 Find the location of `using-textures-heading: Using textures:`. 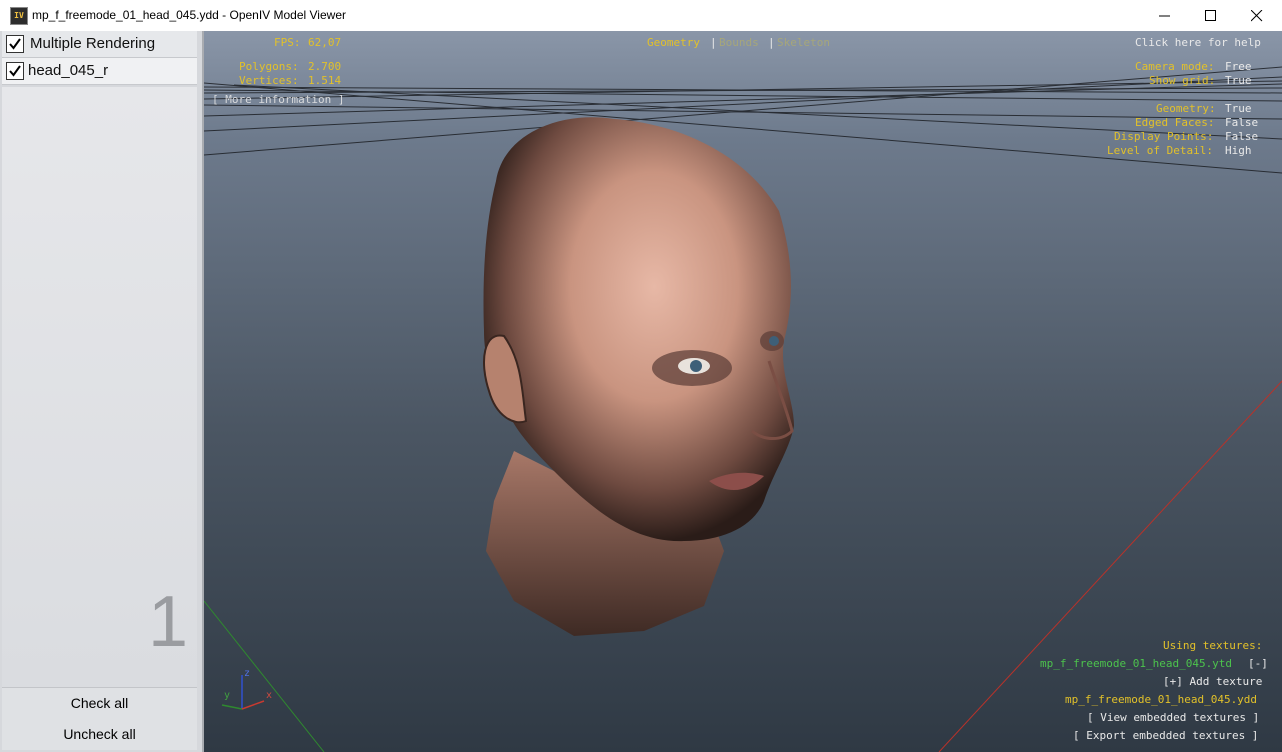

using-textures-heading: Using textures: is located at coordinates (1213, 645).